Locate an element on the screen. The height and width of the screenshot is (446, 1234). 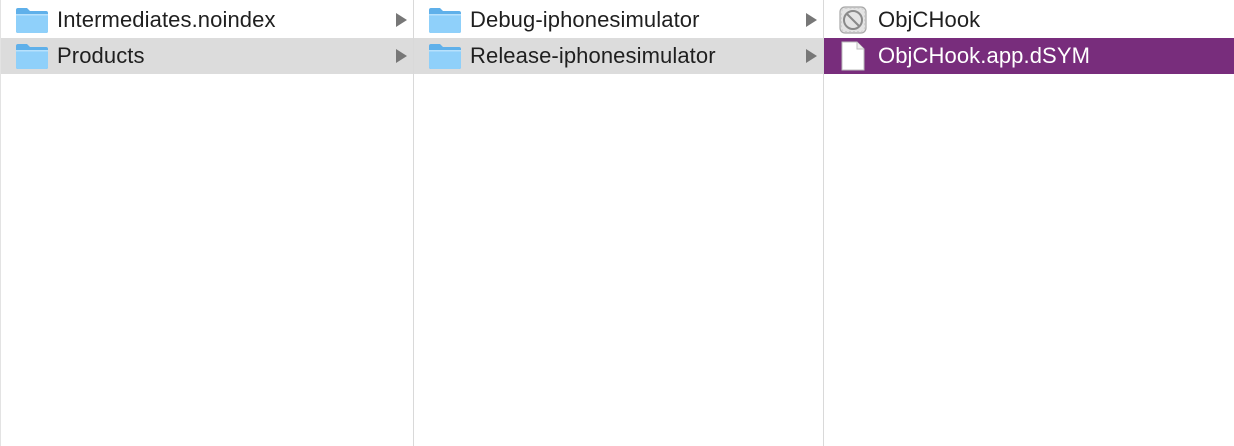
folder-row-intermediates-noindex: Intermediates.noindex is located at coordinates (207, 20).